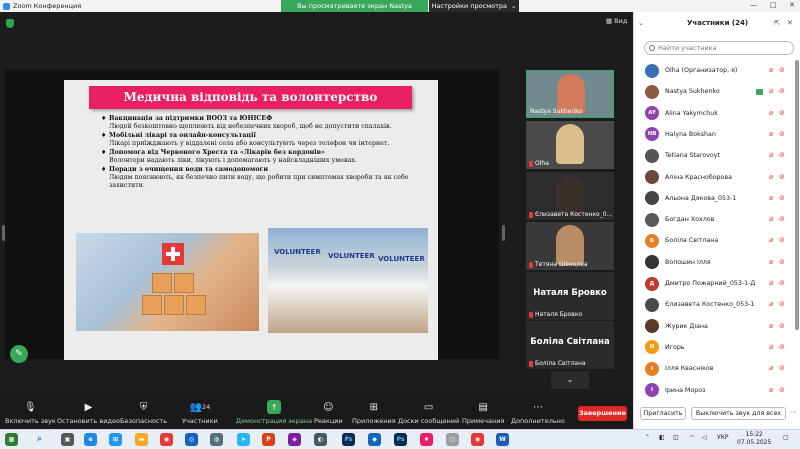 This screenshot has width=800, height=449. Describe the element at coordinates (216, 439) in the screenshot. I see `app-icon: ◍` at that location.